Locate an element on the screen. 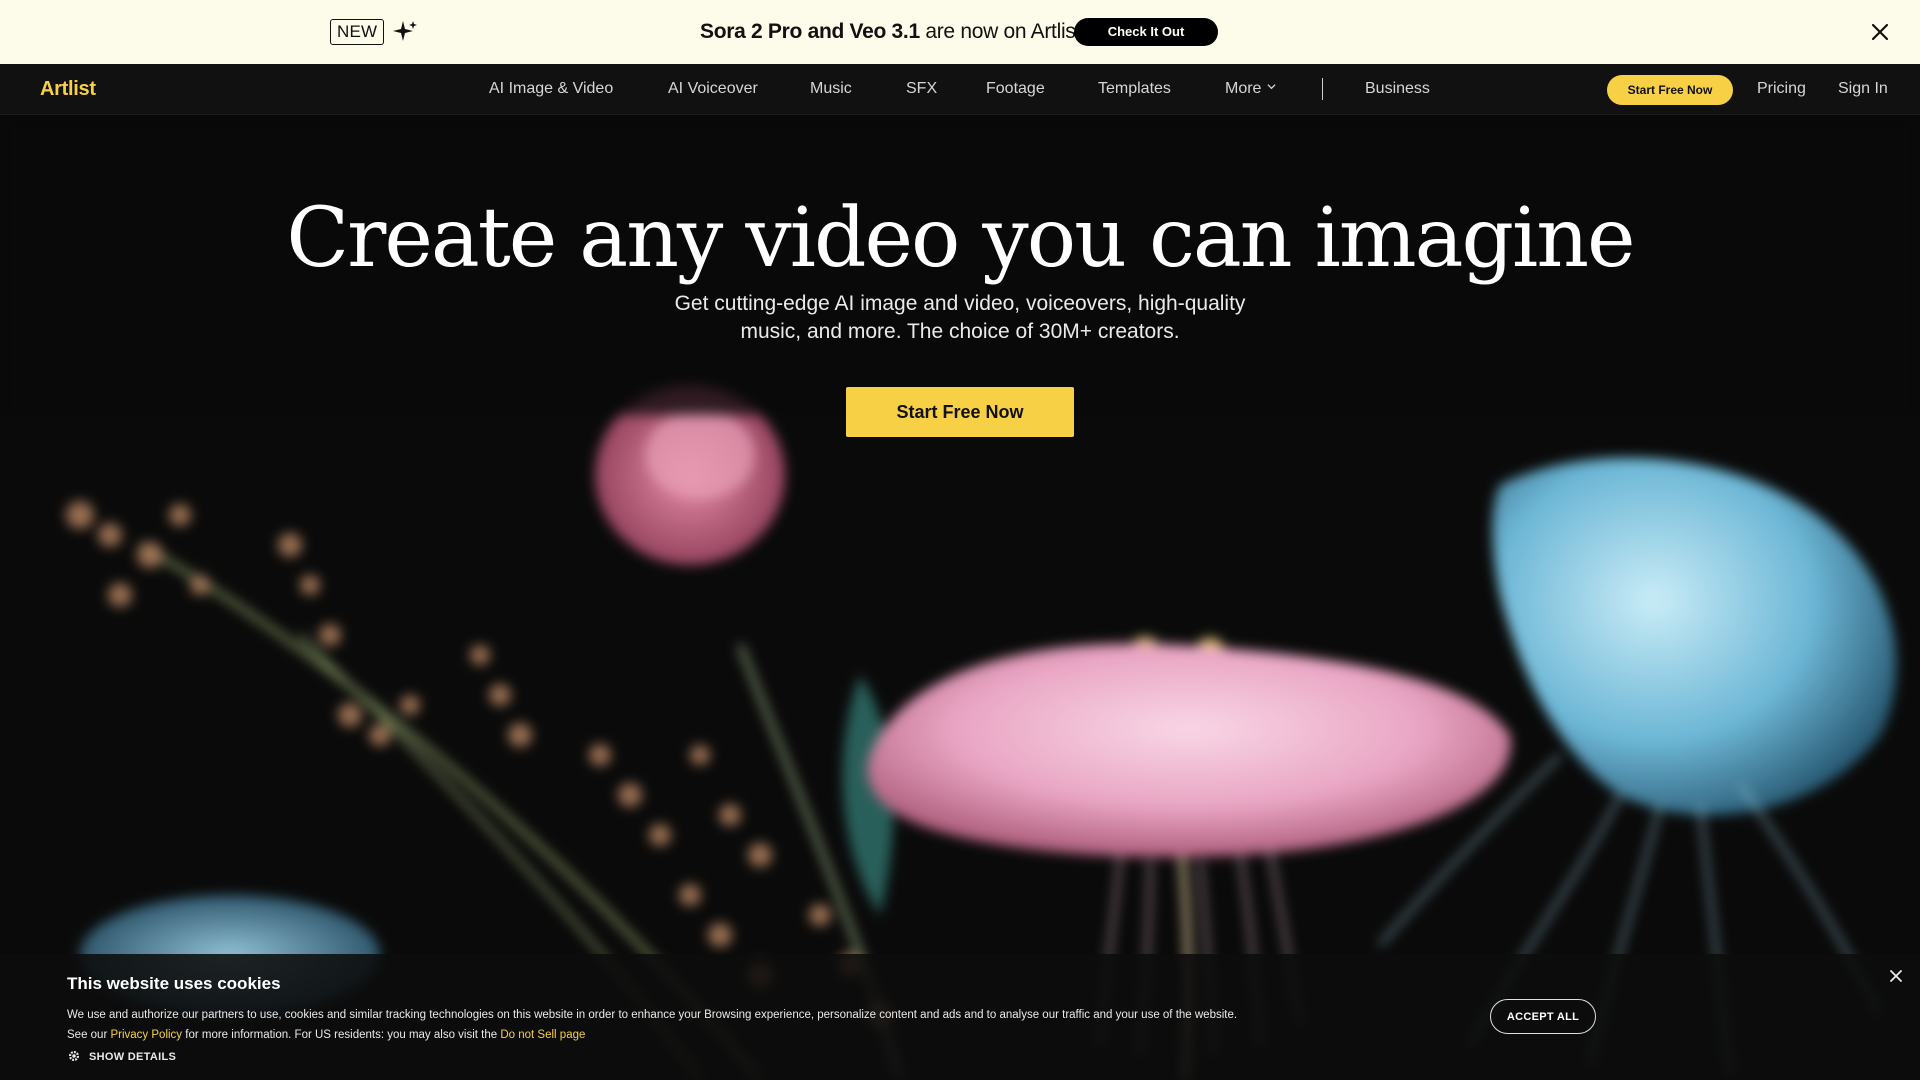 The width and height of the screenshot is (1920, 1080). nav-more-label: More is located at coordinates (1243, 88).